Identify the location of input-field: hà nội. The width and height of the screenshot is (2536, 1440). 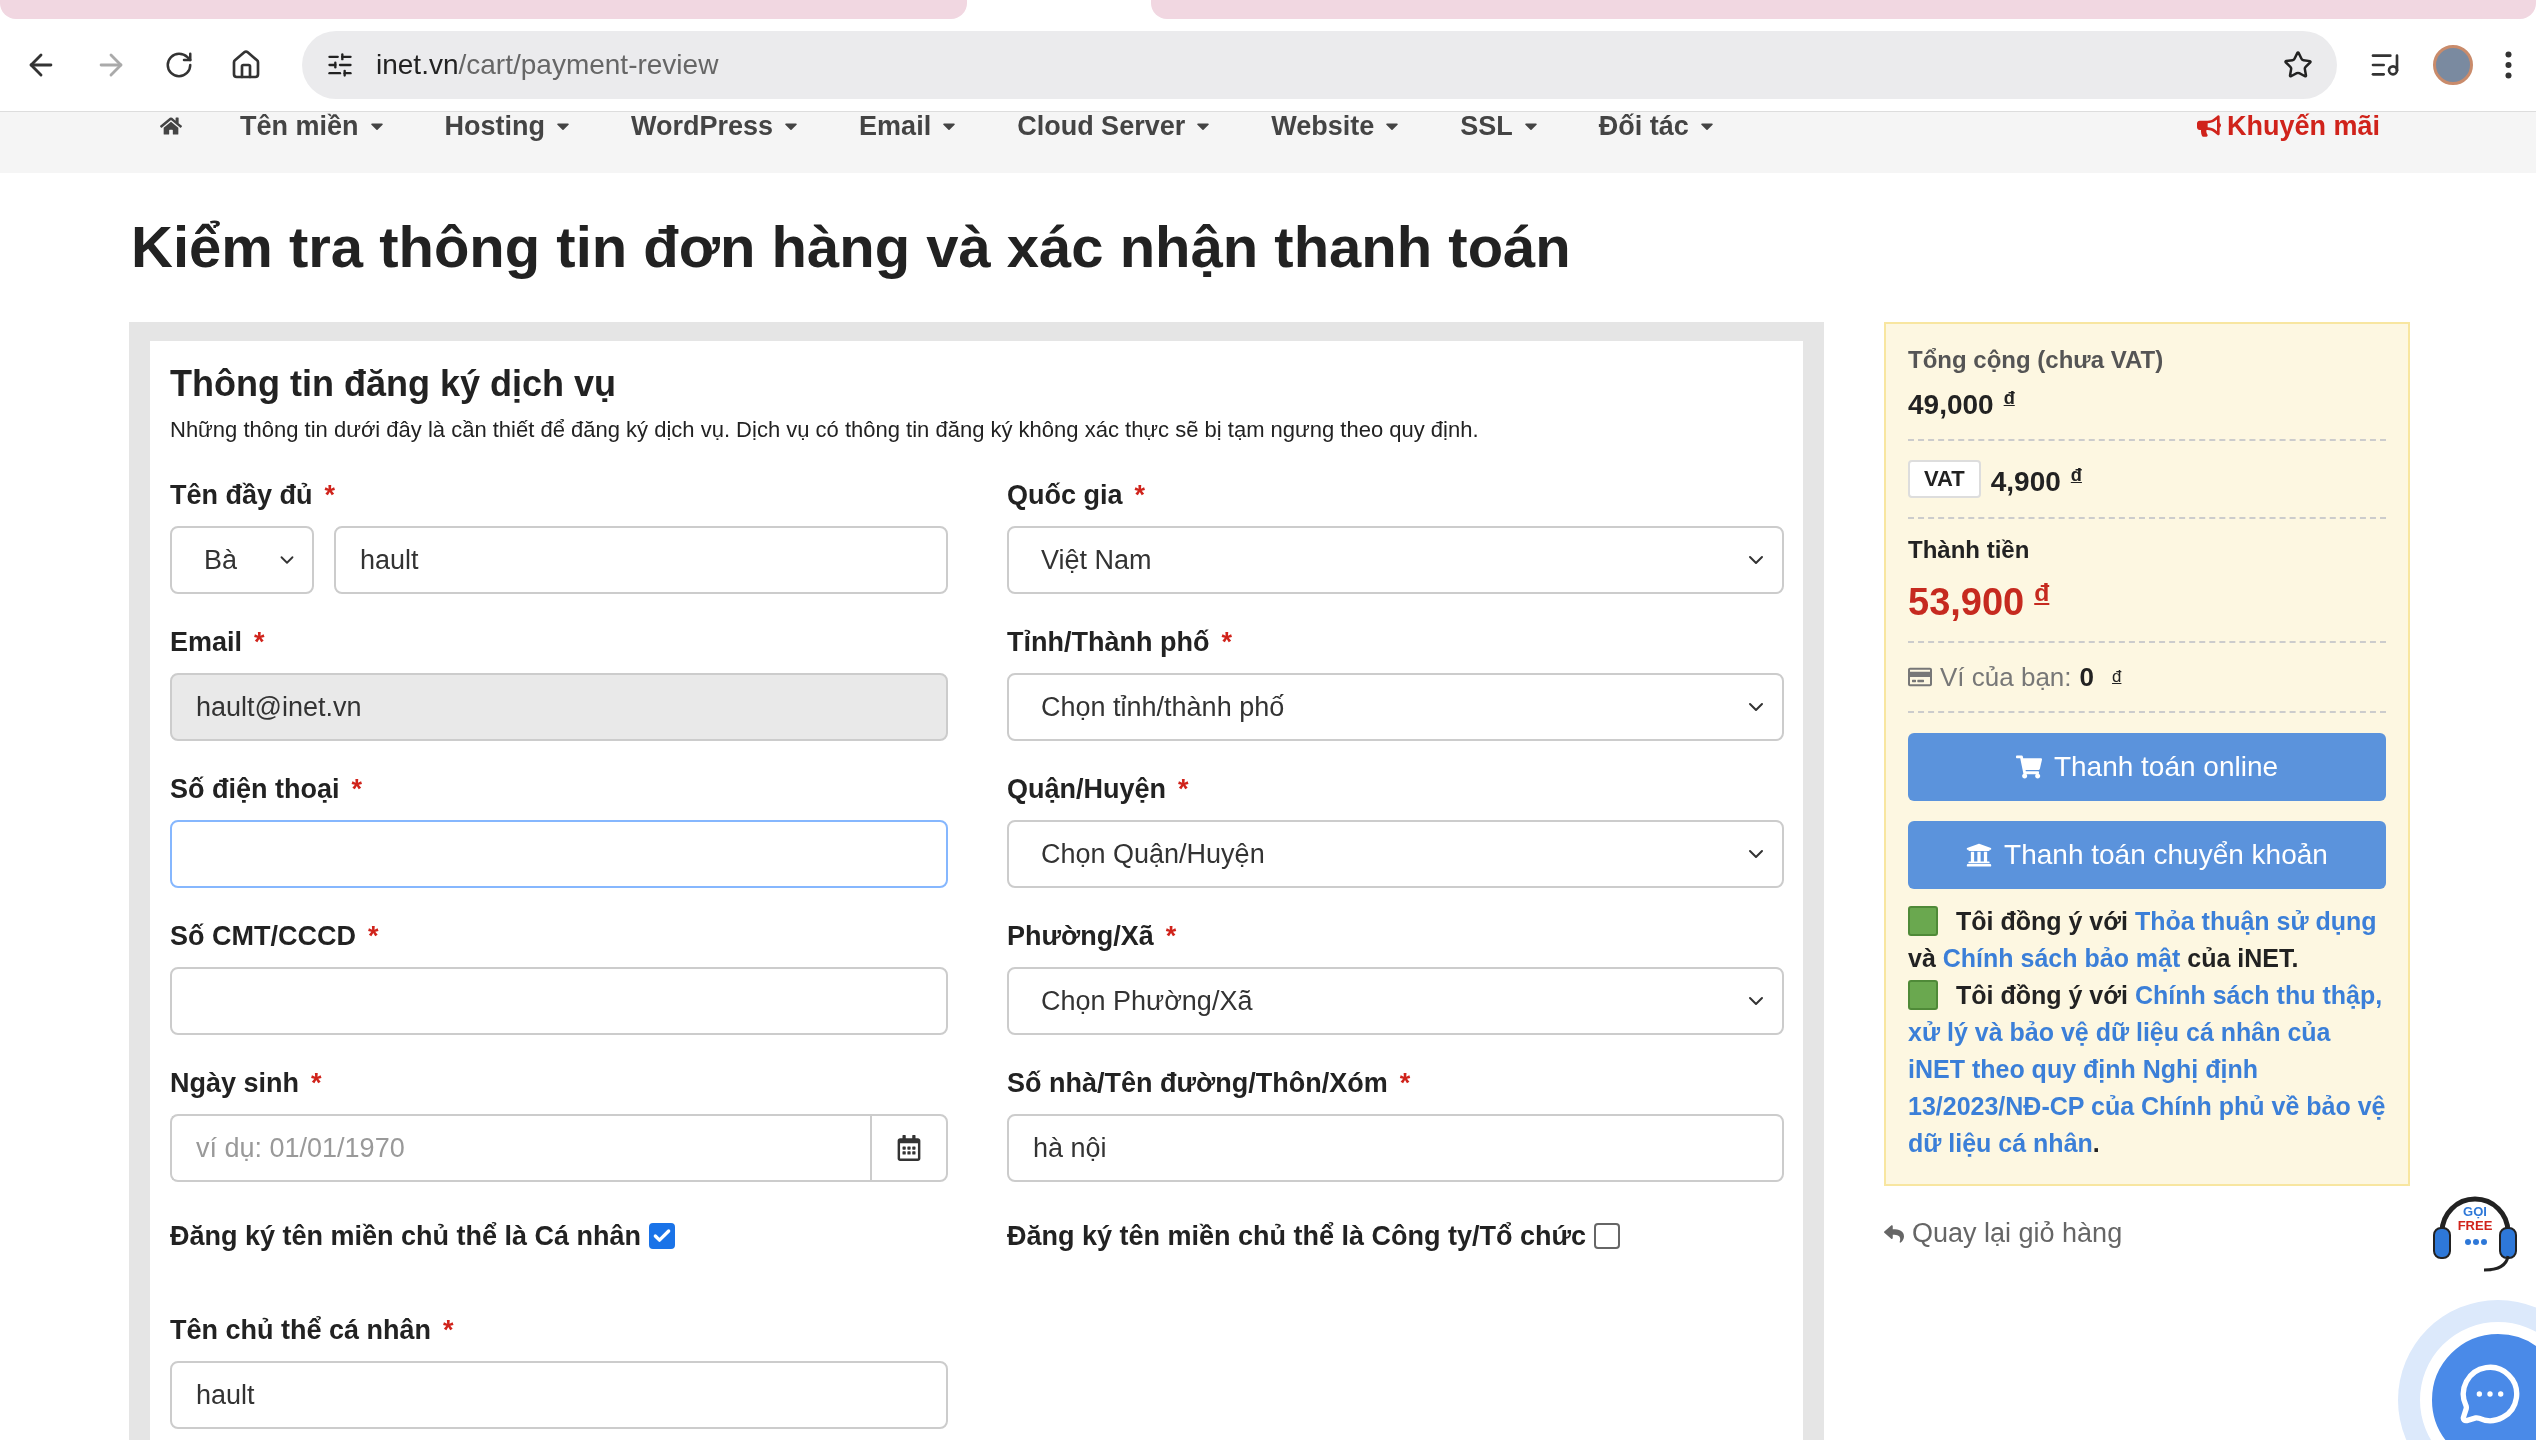
(1395, 1148).